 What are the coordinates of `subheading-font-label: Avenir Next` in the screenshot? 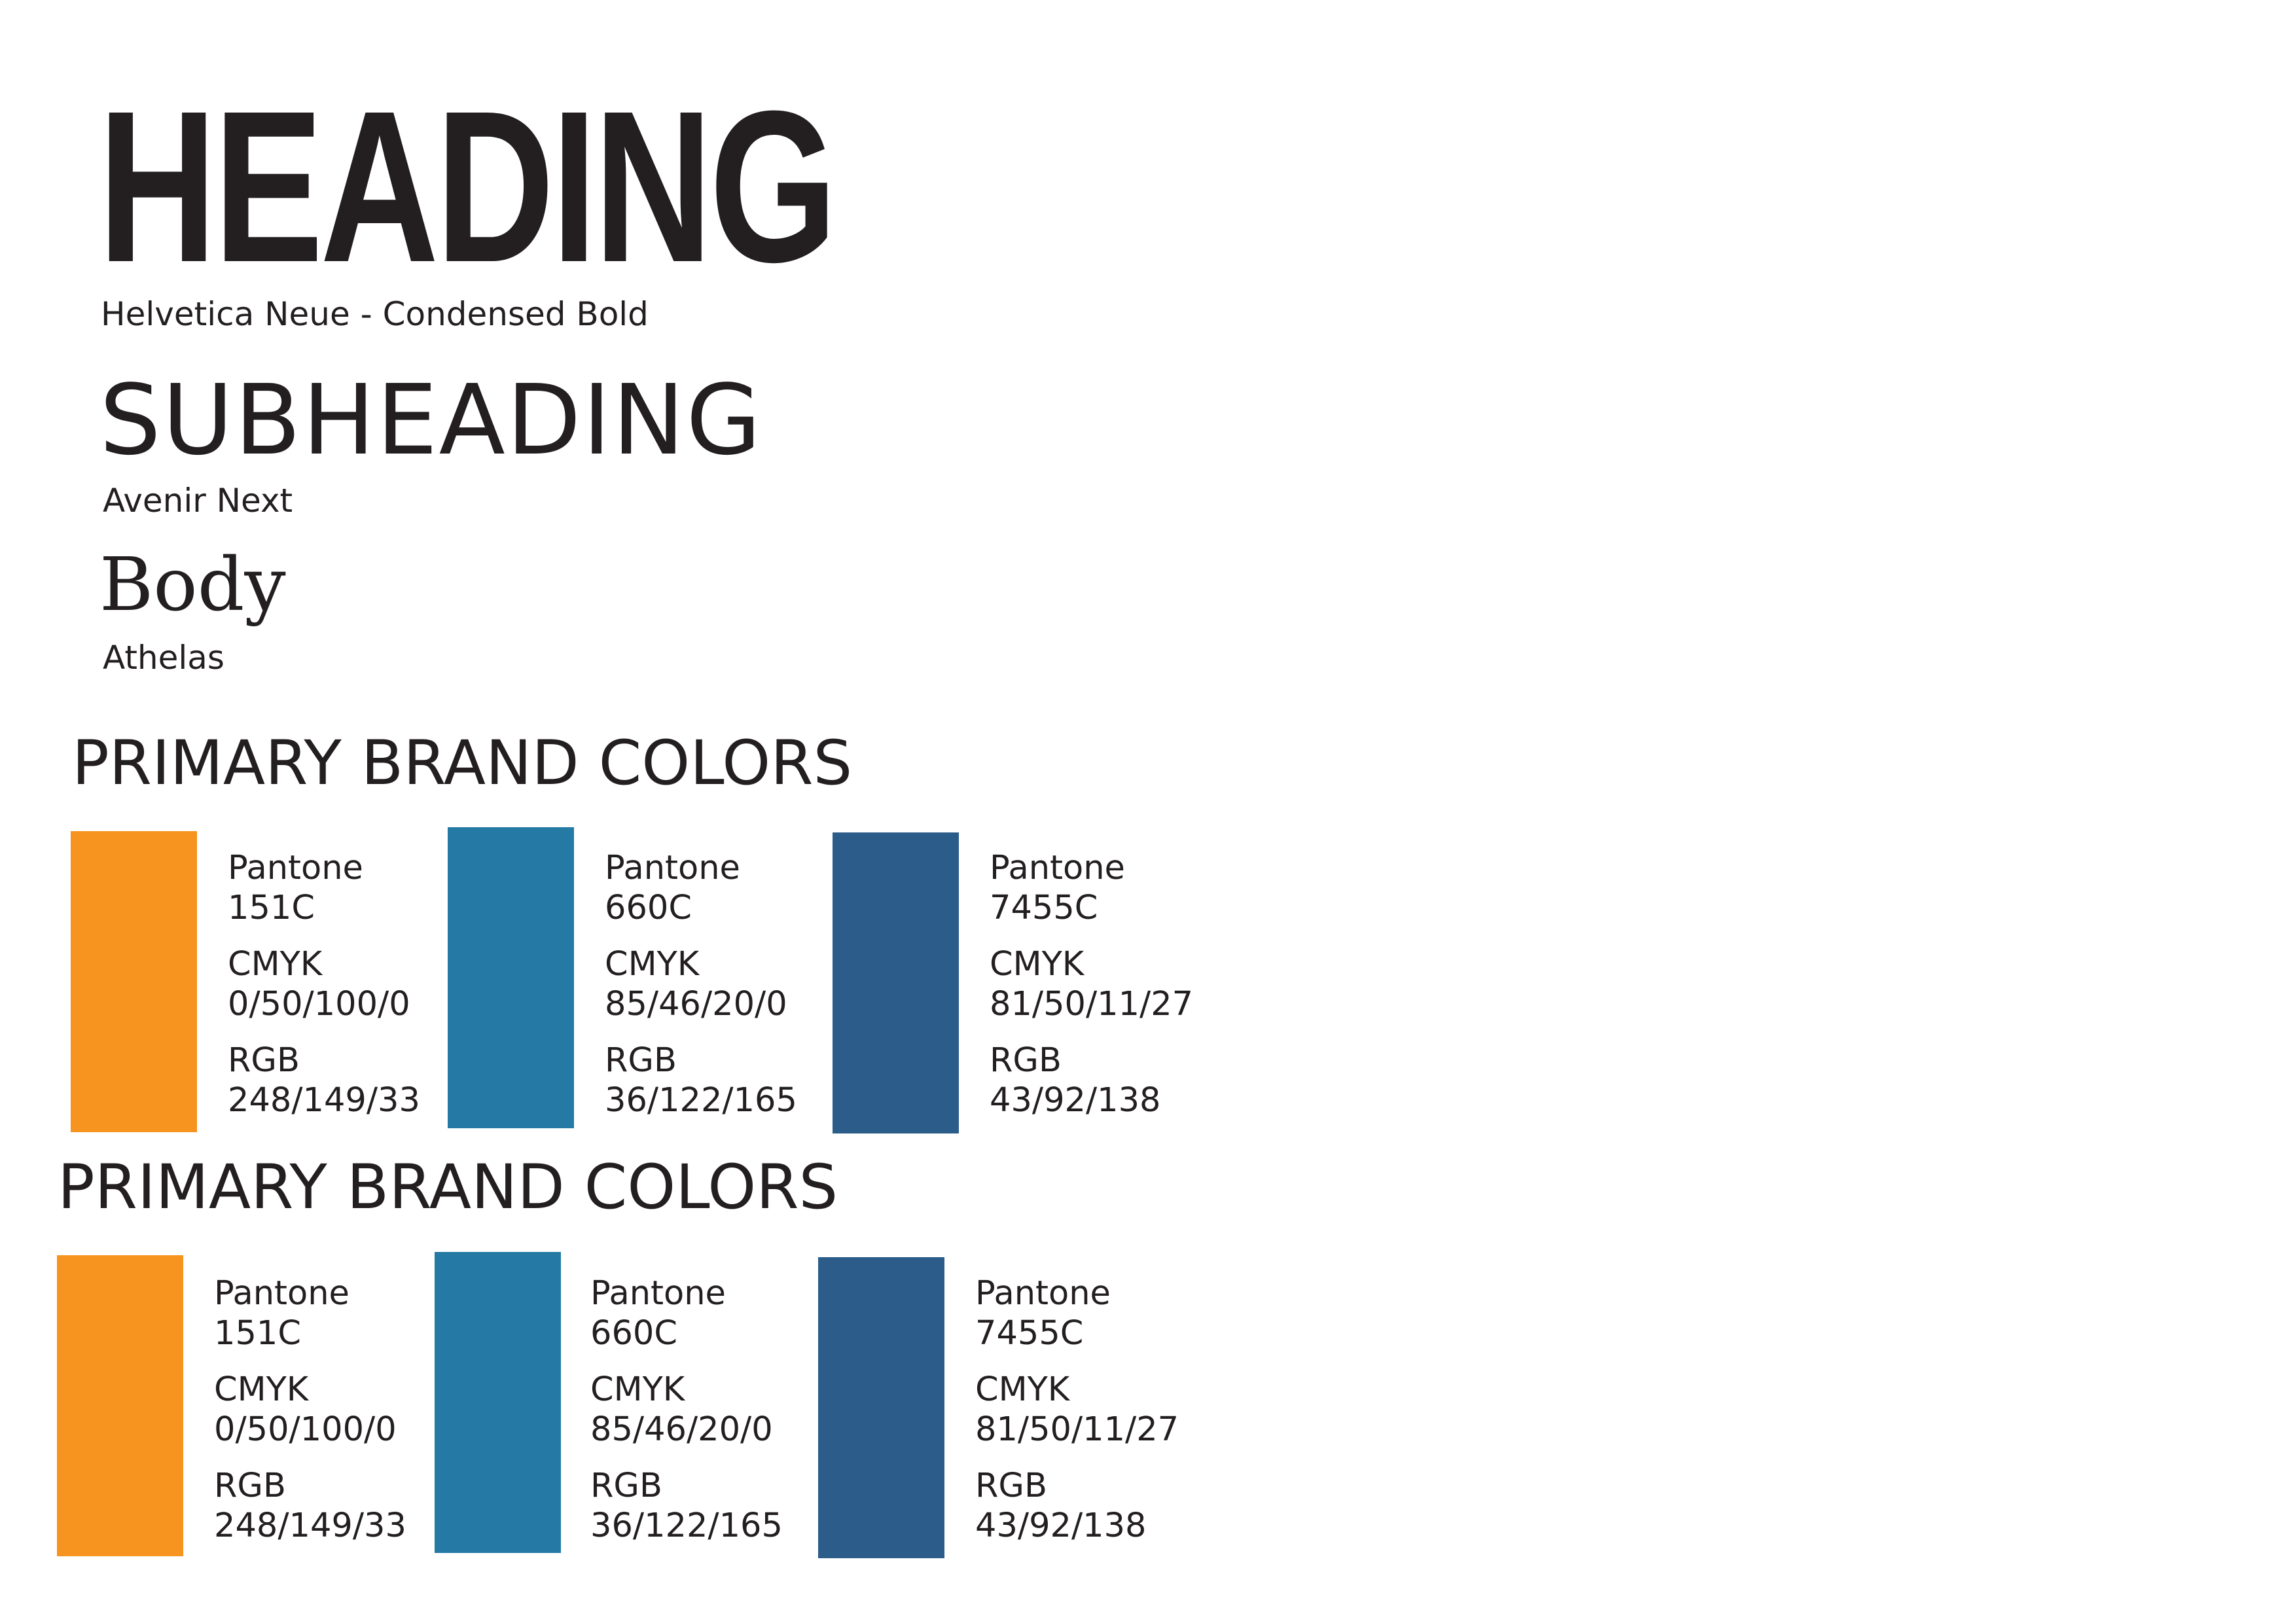 It's located at (198, 501).